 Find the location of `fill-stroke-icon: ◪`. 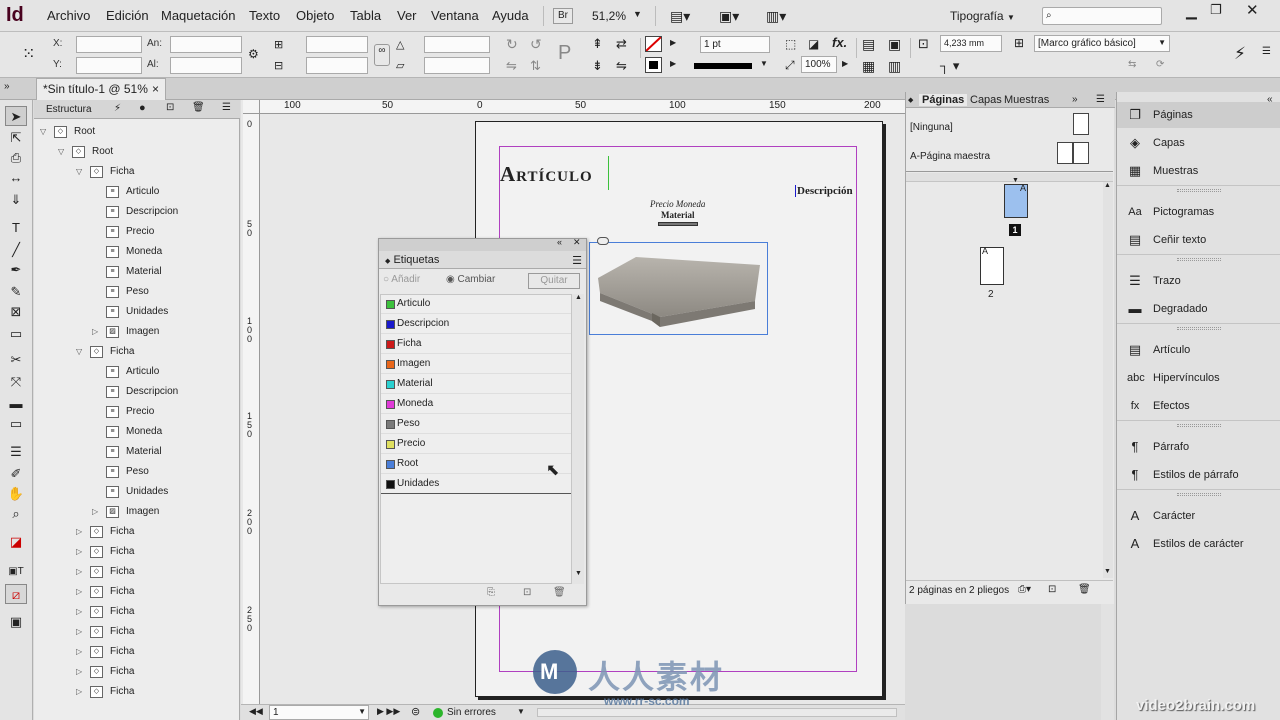

fill-stroke-icon: ◪ is located at coordinates (16, 542).